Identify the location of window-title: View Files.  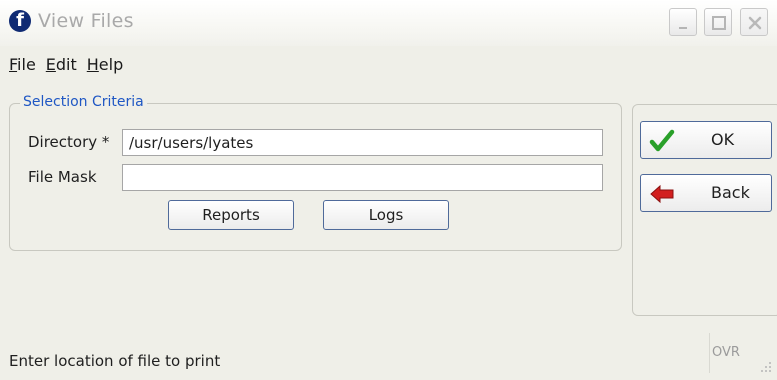
(86, 21).